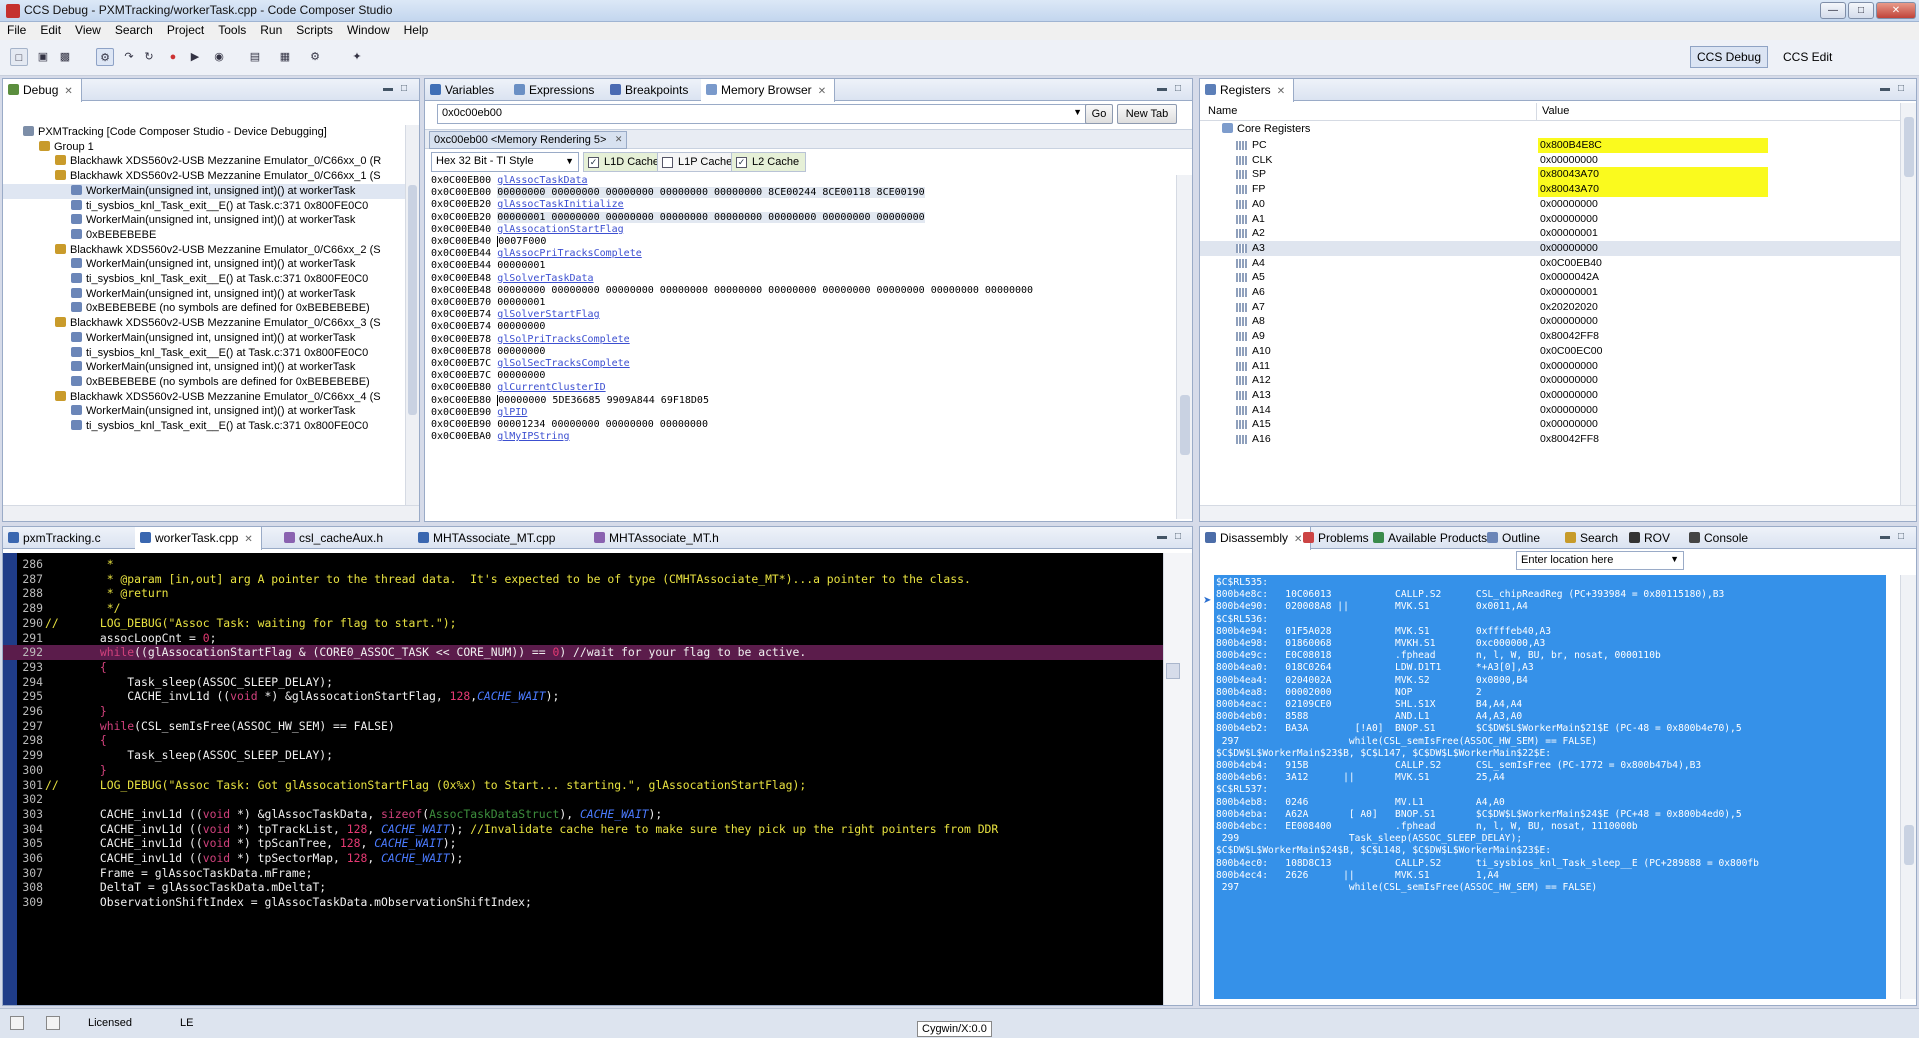  Describe the element at coordinates (583, 711) in the screenshot. I see `code-line: 296 }` at that location.